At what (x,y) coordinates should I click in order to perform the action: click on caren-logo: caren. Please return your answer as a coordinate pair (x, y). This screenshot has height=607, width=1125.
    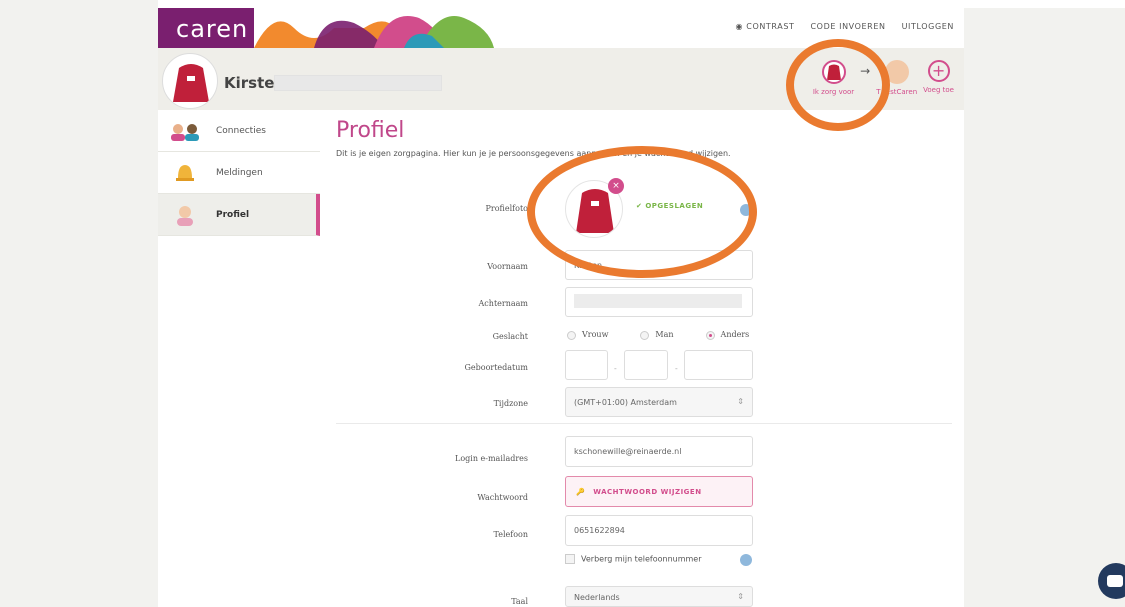
    Looking at the image, I should click on (206, 28).